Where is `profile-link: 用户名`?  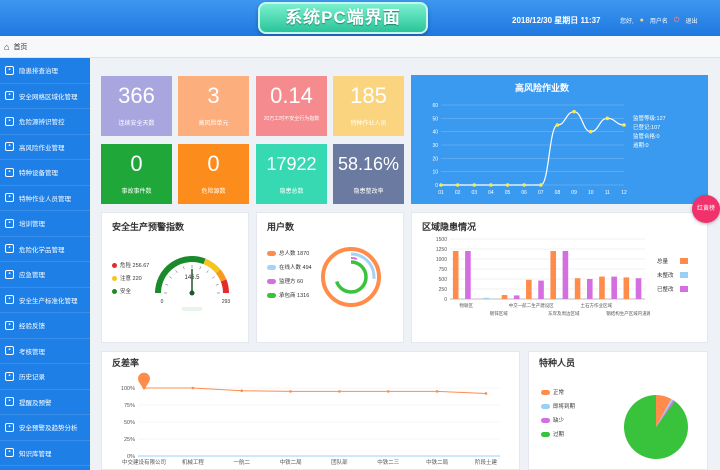 profile-link: 用户名 is located at coordinates (659, 20).